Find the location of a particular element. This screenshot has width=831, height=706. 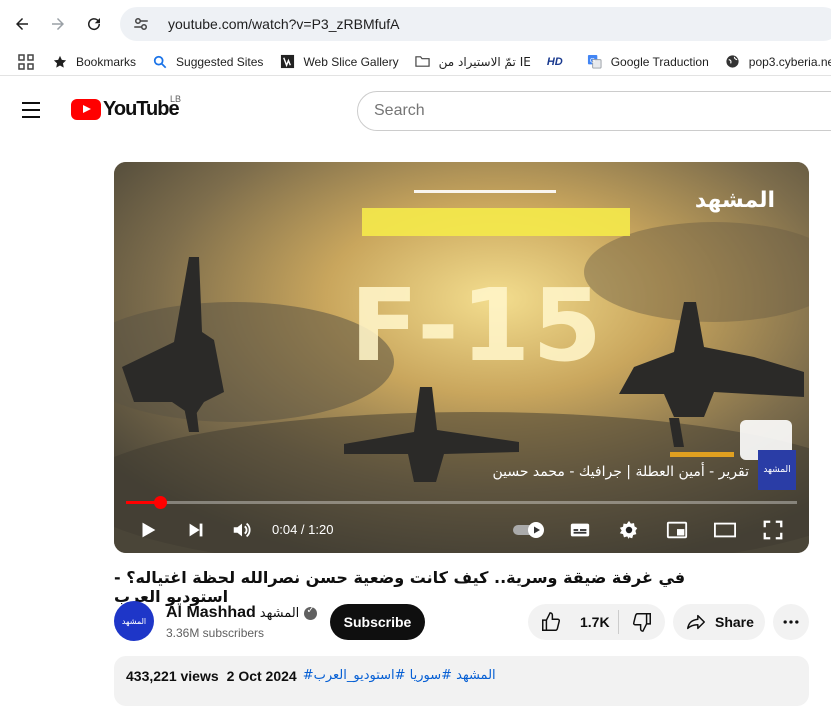

hd-icon: HD is located at coordinates (554, 61).